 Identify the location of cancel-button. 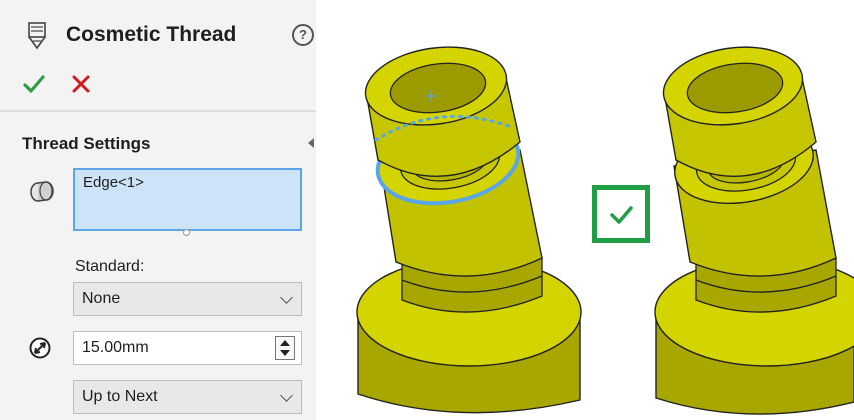
(81, 84).